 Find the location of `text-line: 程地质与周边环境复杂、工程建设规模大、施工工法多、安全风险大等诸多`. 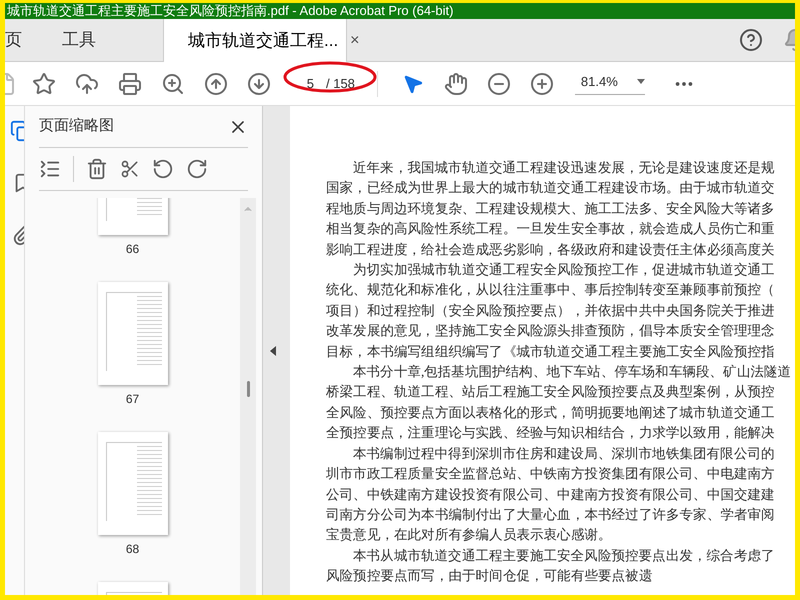

text-line: 程地质与周边环境复杂、工程建设规模大、施工工法多、安全风险大等诸多 is located at coordinates (550, 209).